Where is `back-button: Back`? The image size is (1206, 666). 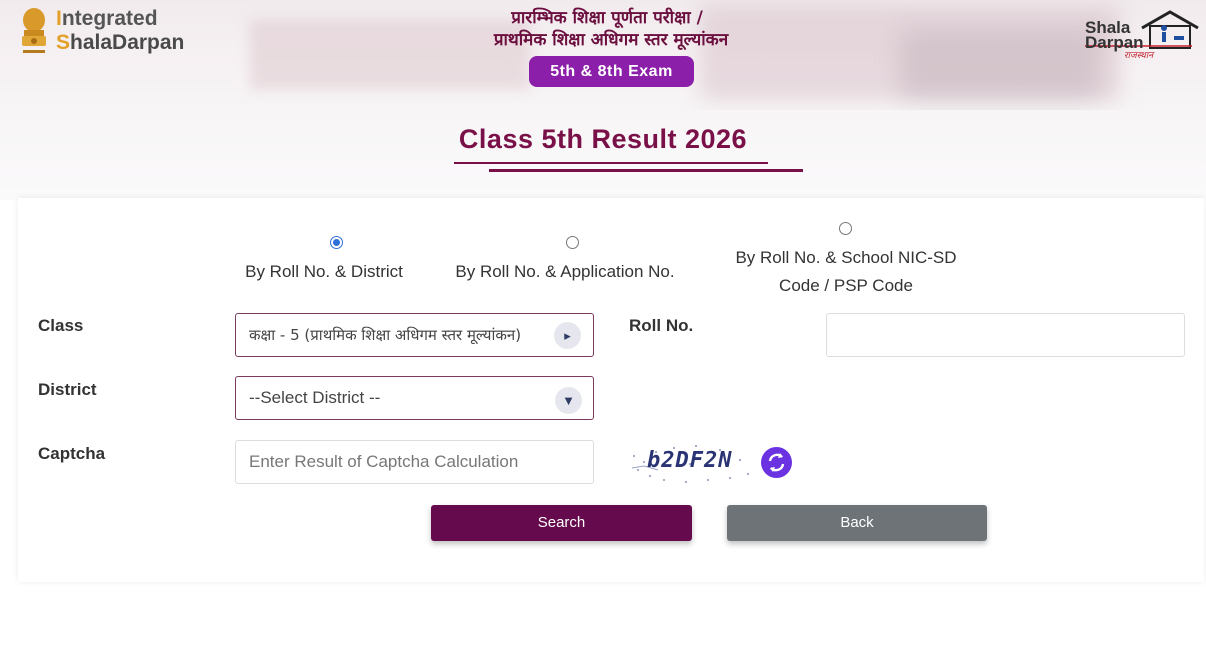 back-button: Back is located at coordinates (857, 523).